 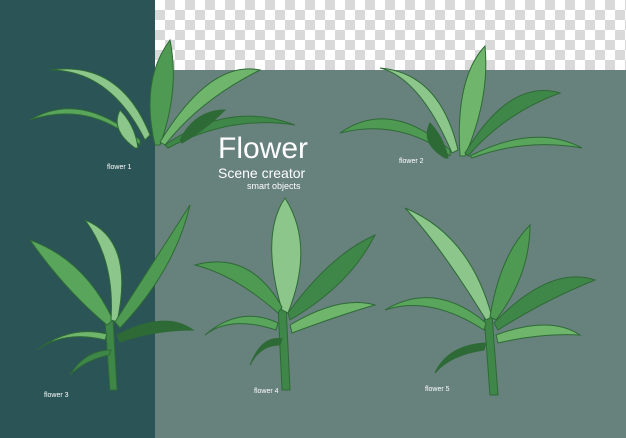 I want to click on plant-5-illustration, so click(x=490, y=301).